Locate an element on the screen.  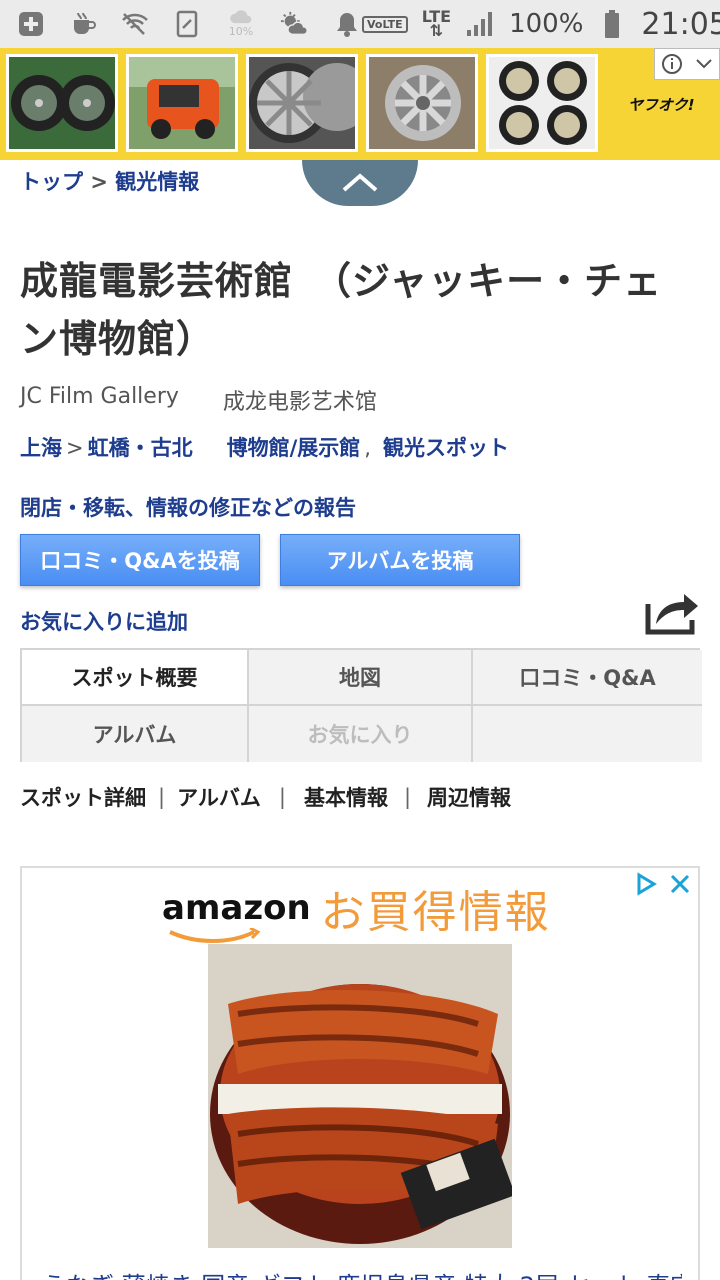
cloud-icon: 10% is located at coordinates (241, 24).